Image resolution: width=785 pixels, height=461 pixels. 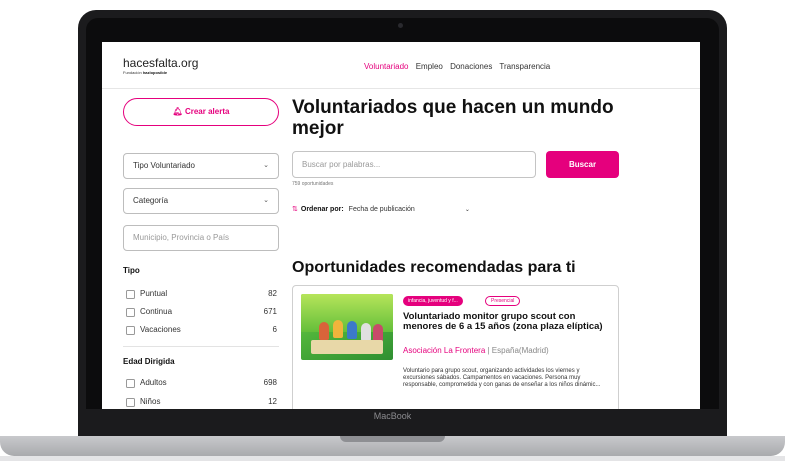 What do you see at coordinates (392, 439) in the screenshot?
I see `base-notch` at bounding box center [392, 439].